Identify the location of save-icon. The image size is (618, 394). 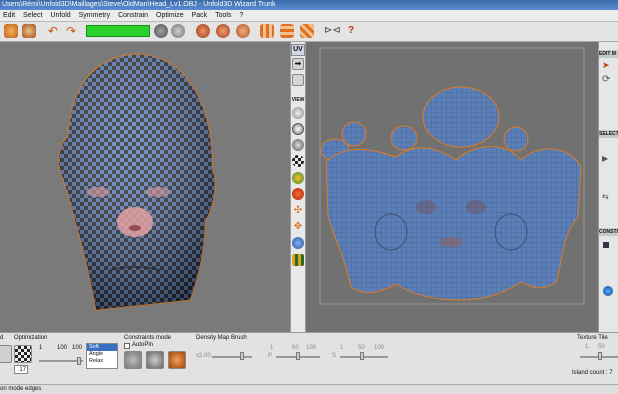
(29, 31).